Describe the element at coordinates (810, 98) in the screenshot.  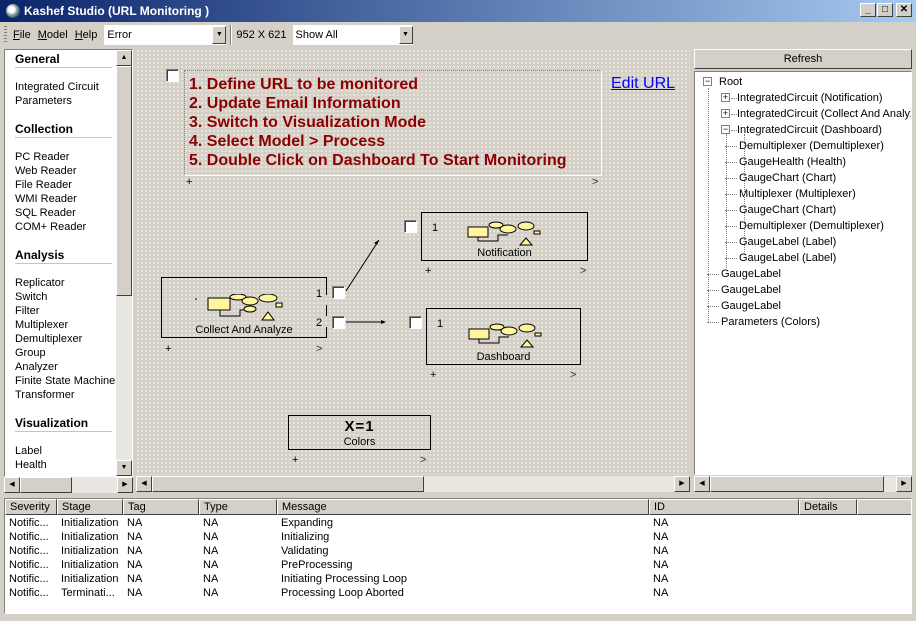
I see `tree-node: IntegratedCircuit (Notification)` at that location.